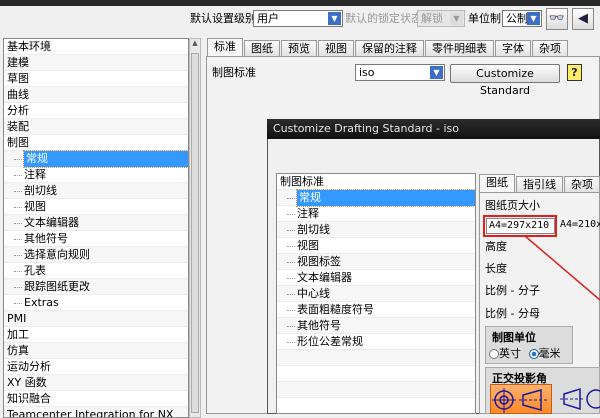 This screenshot has width=600, height=418. I want to click on sidebar-item-label: 基本环境, so click(29, 46).